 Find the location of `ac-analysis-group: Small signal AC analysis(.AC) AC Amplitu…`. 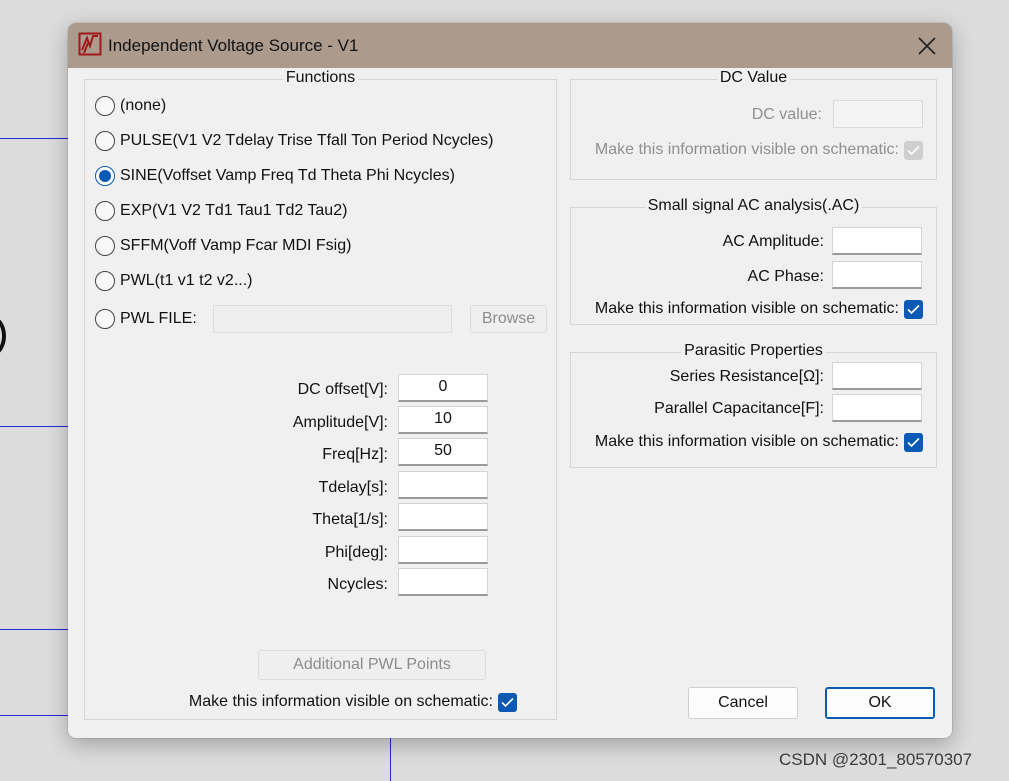

ac-analysis-group: Small signal AC analysis(.AC) AC Amplitu… is located at coordinates (753, 261).